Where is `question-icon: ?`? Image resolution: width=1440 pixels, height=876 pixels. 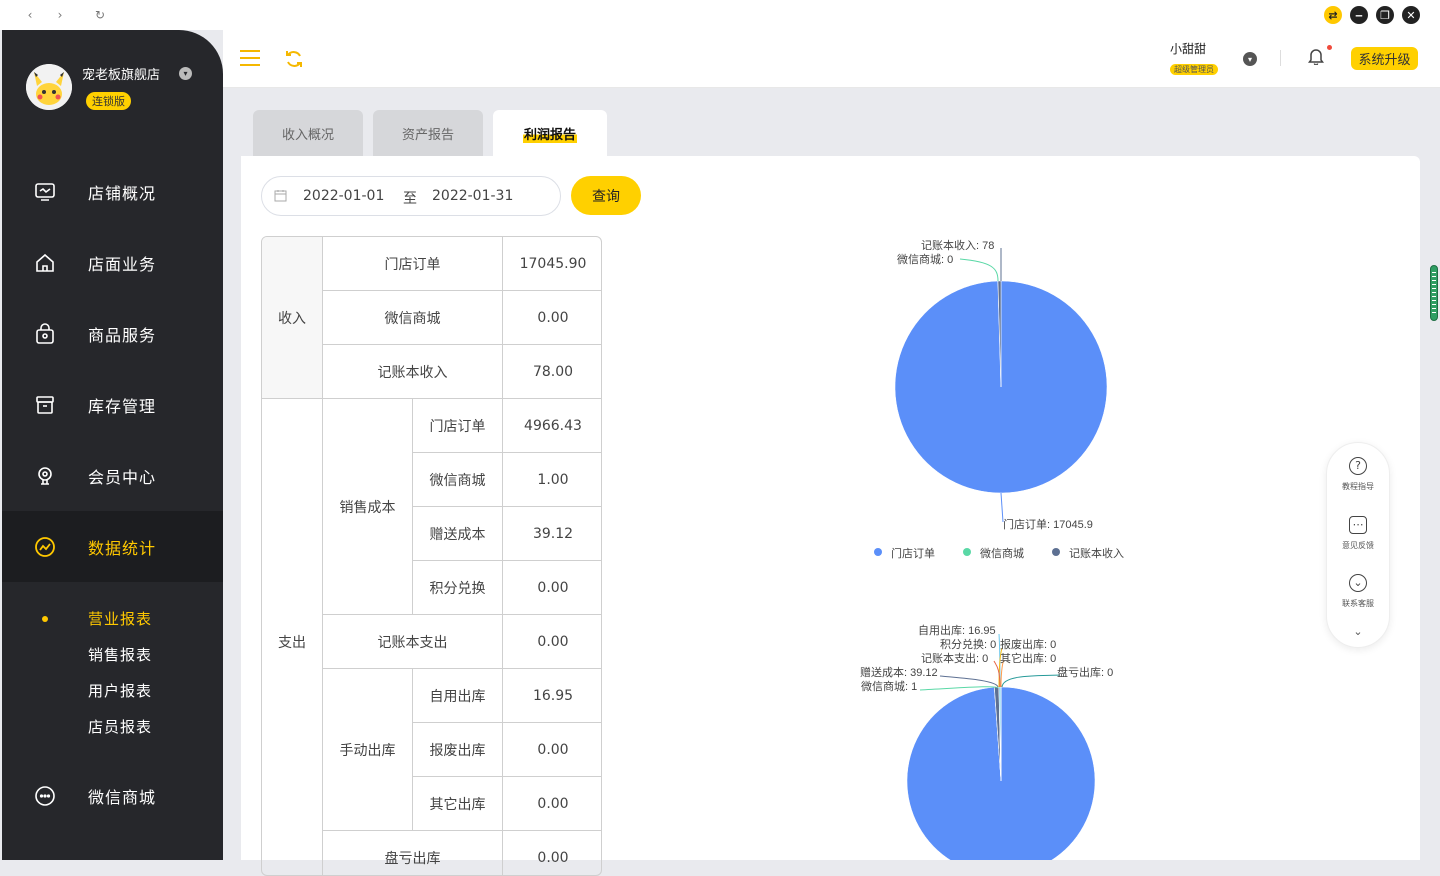
question-icon: ? is located at coordinates (1358, 466).